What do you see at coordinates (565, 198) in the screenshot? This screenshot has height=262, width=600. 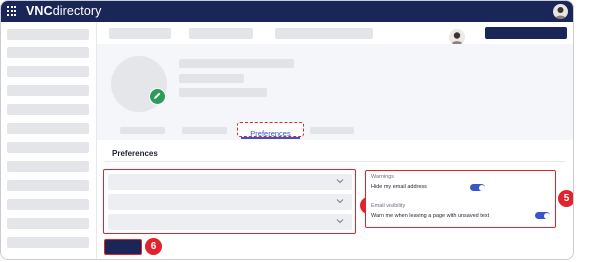 I see `annotation-badge: 5` at bounding box center [565, 198].